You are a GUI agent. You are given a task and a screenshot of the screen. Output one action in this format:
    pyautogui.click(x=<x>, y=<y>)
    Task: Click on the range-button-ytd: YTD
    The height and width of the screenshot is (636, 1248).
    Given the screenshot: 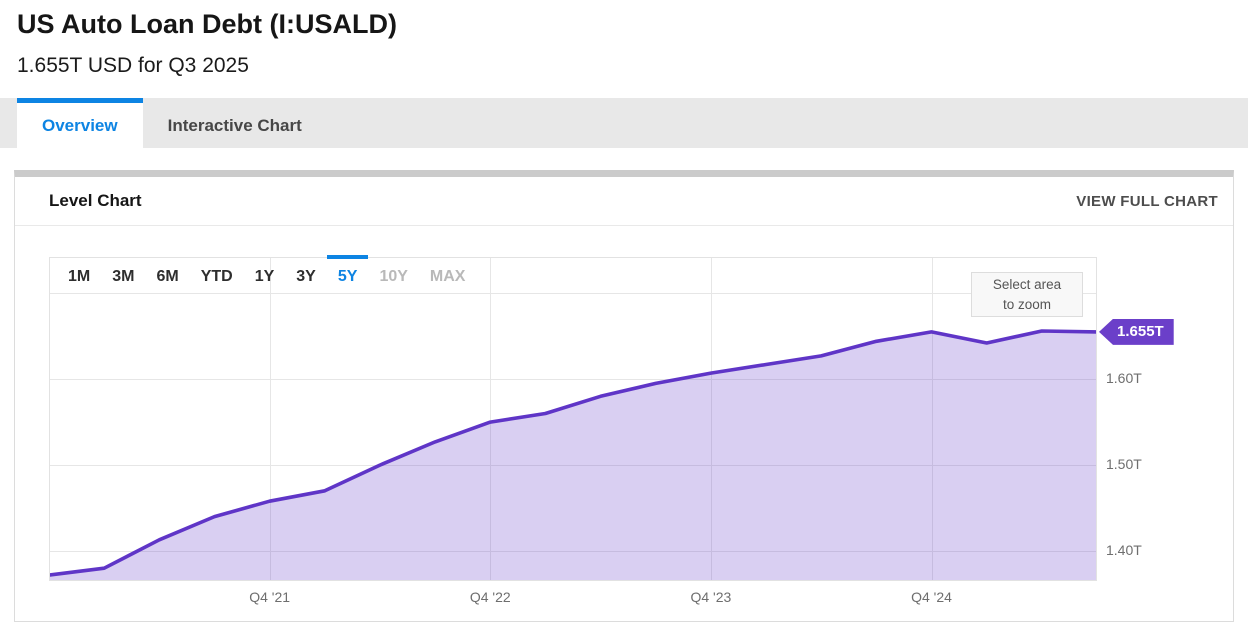 What is the action you would take?
    pyautogui.click(x=217, y=273)
    